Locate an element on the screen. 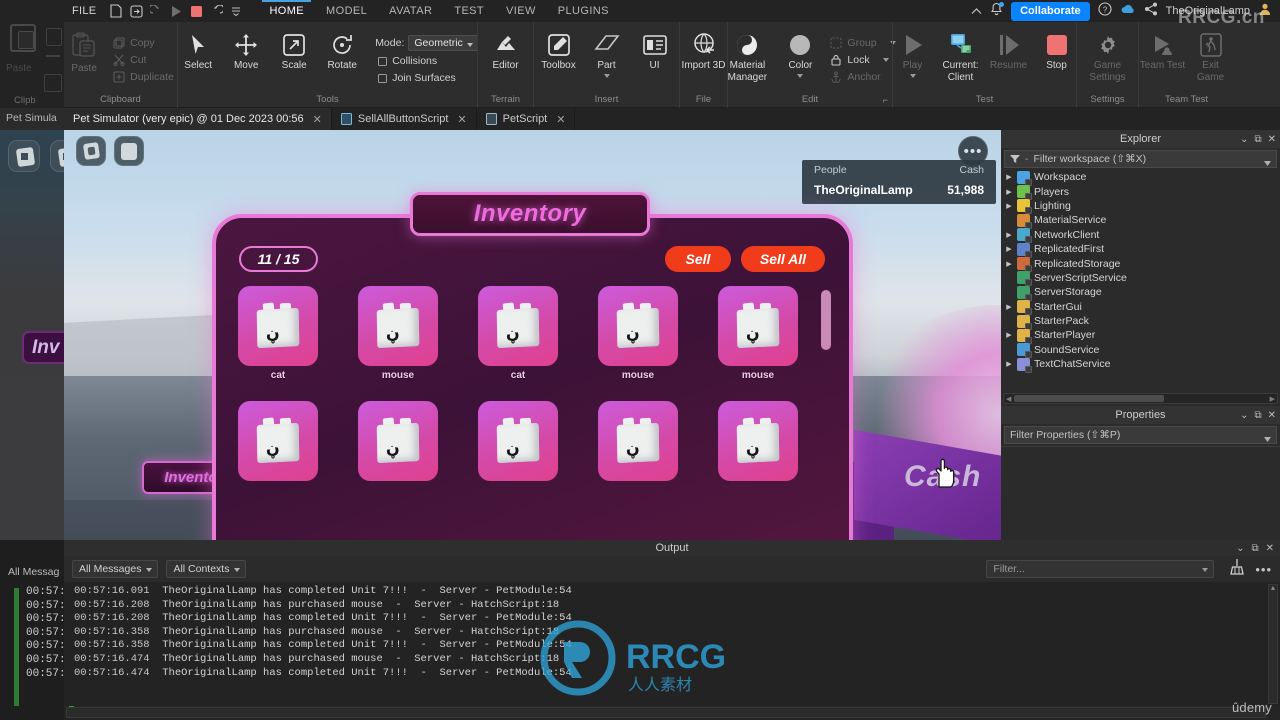 This screenshot has height=720, width=1280. roblox-logo-button is located at coordinates (91, 151).